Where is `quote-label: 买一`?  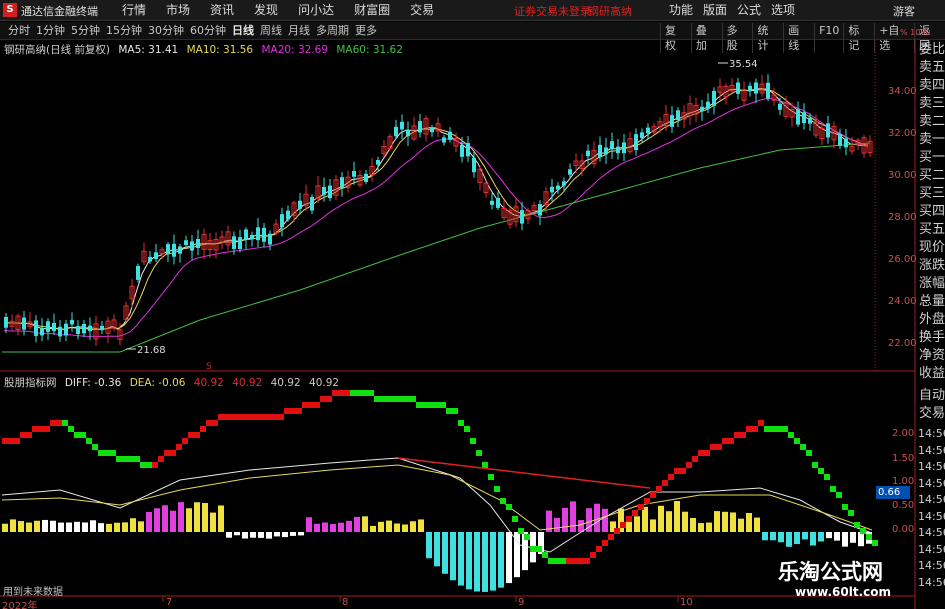 quote-label: 买一 is located at coordinates (931, 158).